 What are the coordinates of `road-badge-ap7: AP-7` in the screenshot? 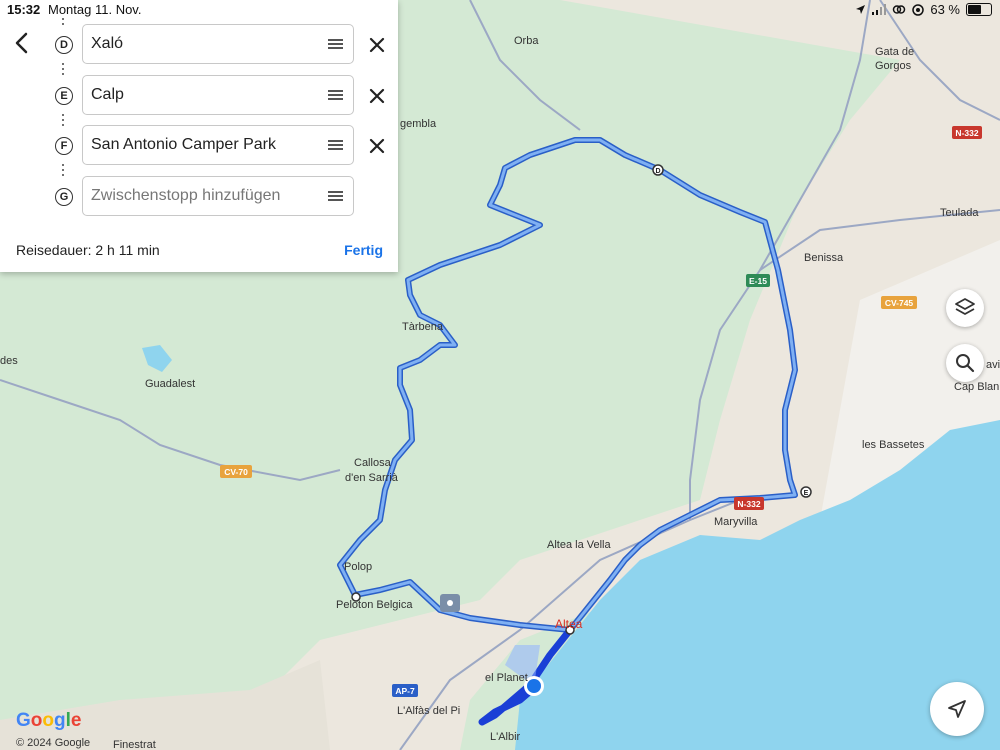 It's located at (405, 690).